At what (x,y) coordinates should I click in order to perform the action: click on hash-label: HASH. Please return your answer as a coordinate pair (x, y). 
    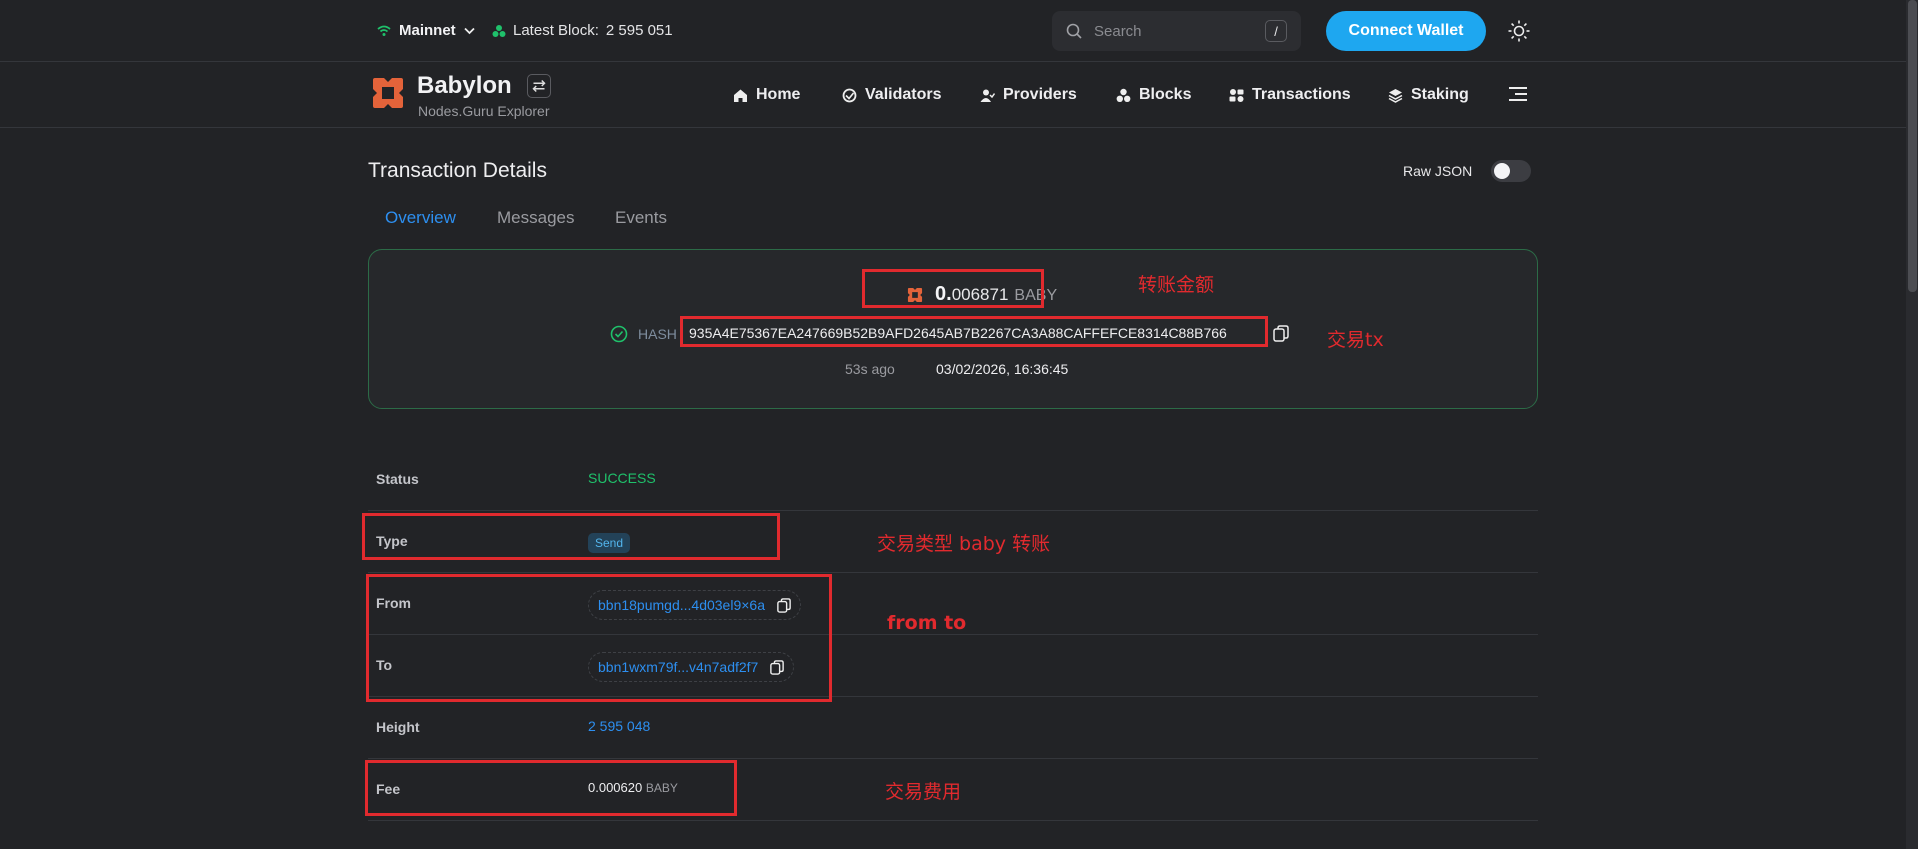
    Looking at the image, I should click on (657, 334).